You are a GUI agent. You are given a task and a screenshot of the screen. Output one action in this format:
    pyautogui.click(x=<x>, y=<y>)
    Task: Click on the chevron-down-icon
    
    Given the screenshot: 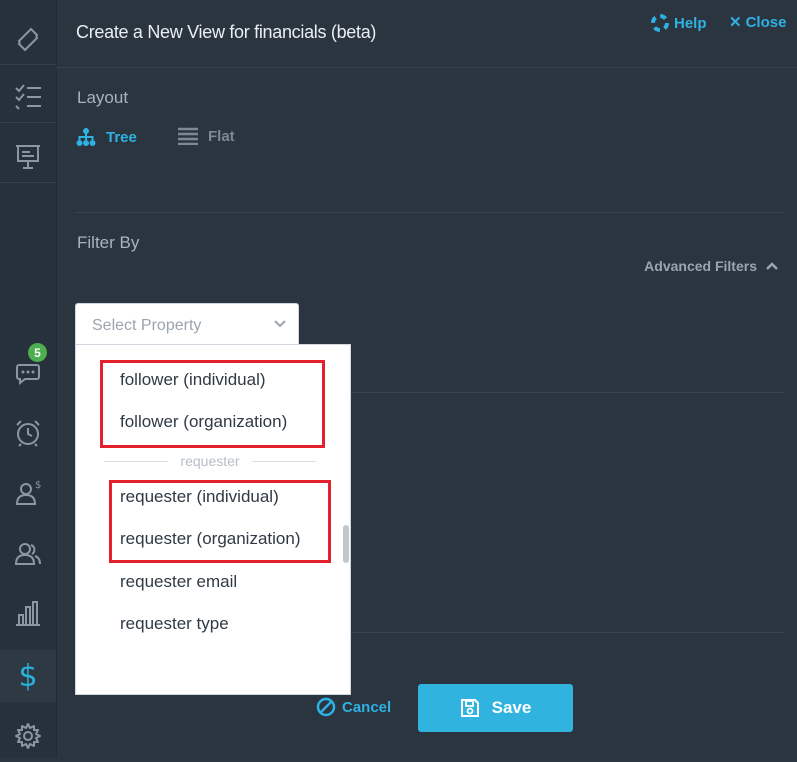 What is the action you would take?
    pyautogui.click(x=280, y=324)
    